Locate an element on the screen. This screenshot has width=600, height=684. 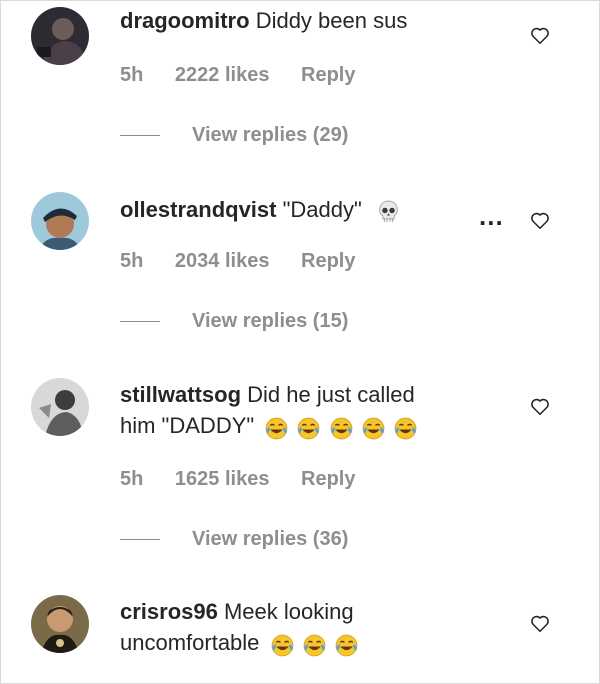
comment-meta: 5h 2222 likes Reply is located at coordinates (250, 75).